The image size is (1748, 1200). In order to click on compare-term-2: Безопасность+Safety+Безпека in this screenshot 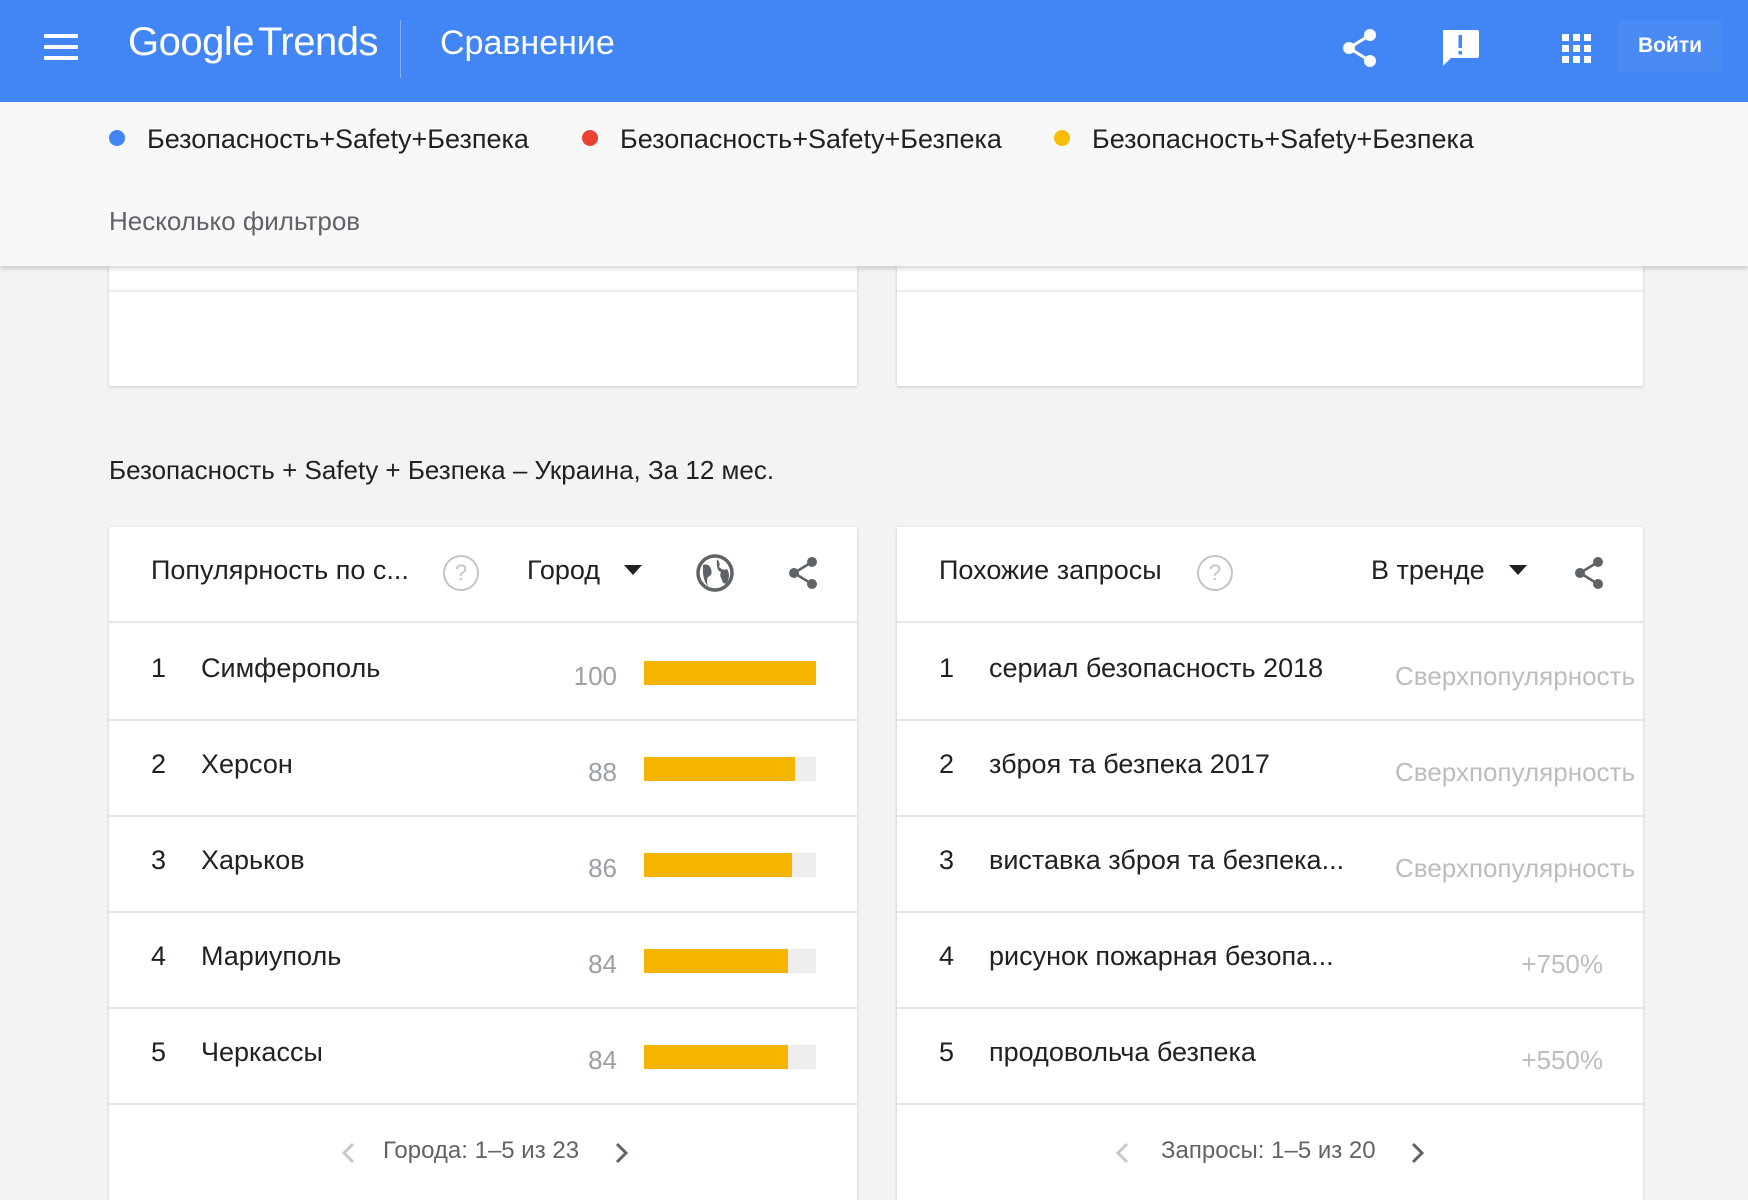, I will do `click(792, 139)`.